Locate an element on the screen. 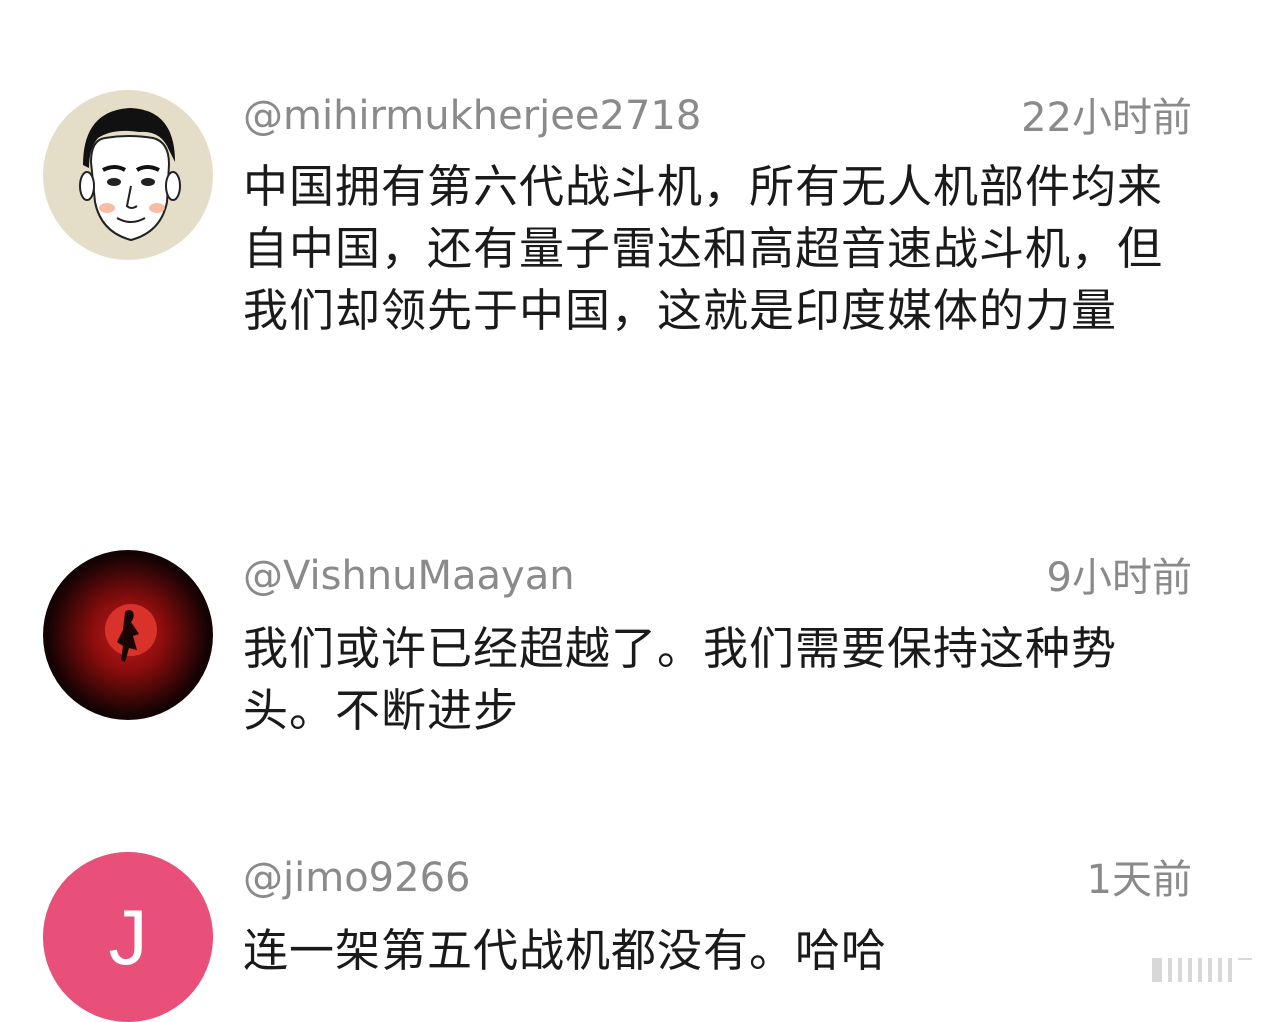  comment-text: 我们或许已经超越了。我们需要保持这种势头。不断进步 is located at coordinates (680, 679).